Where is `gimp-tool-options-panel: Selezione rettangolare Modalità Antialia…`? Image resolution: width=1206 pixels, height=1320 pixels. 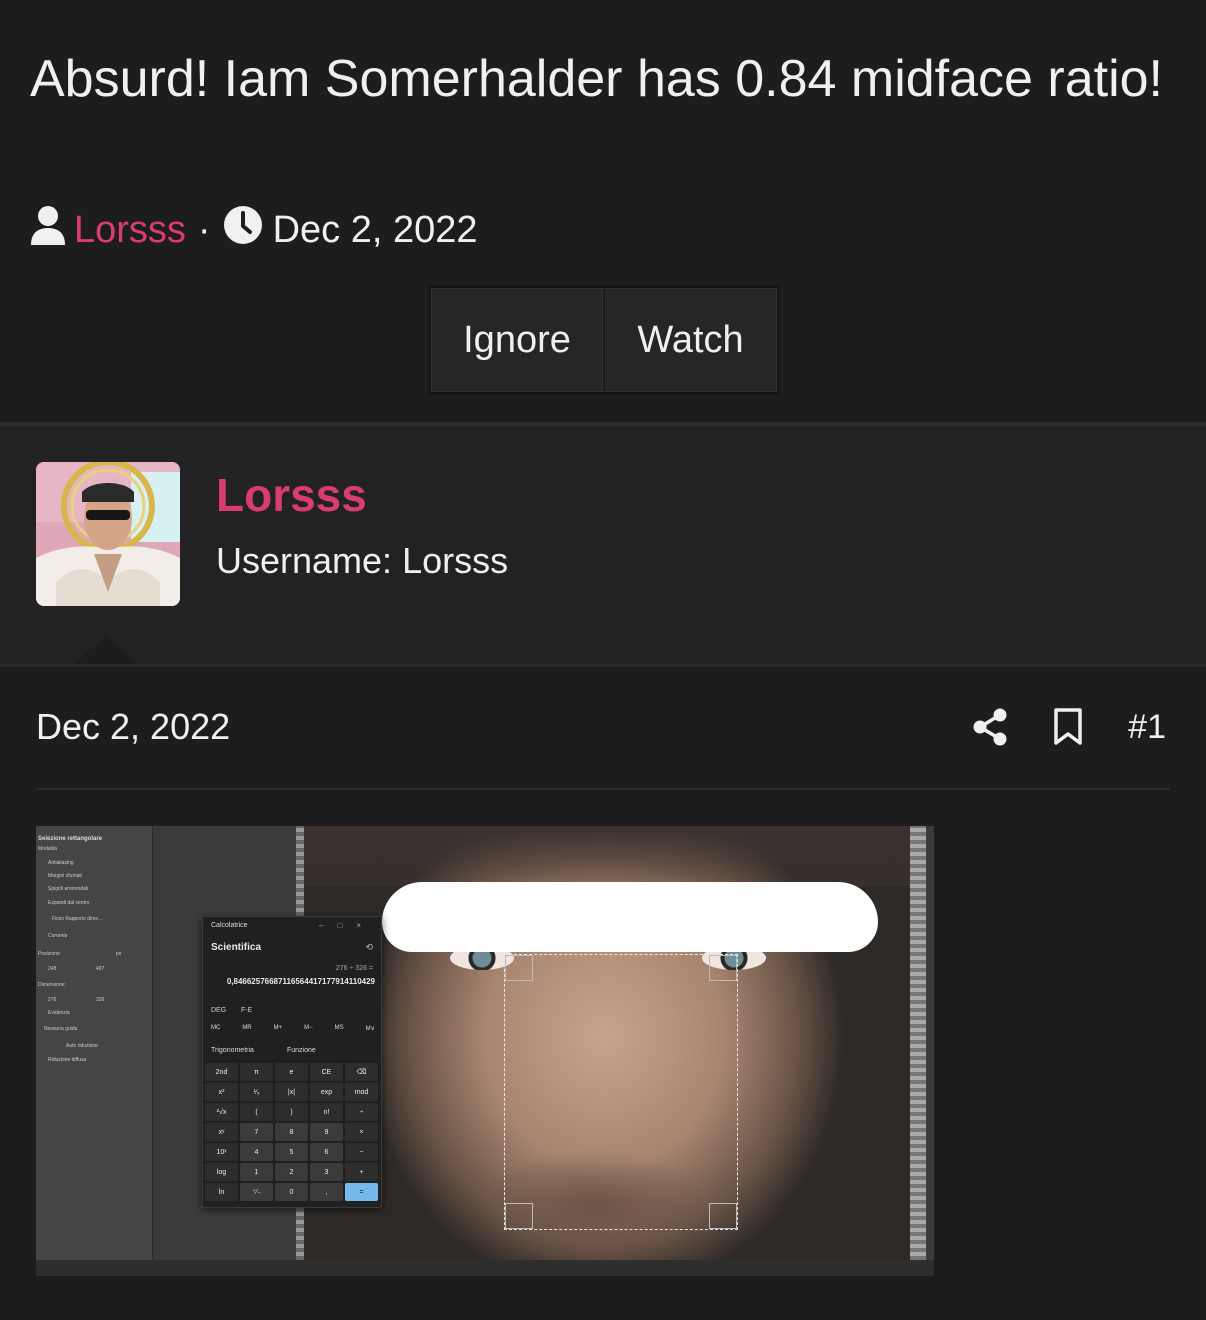
gimp-tool-options-panel: Selezione rettangolare Modalità Antialia… is located at coordinates (94, 1051).